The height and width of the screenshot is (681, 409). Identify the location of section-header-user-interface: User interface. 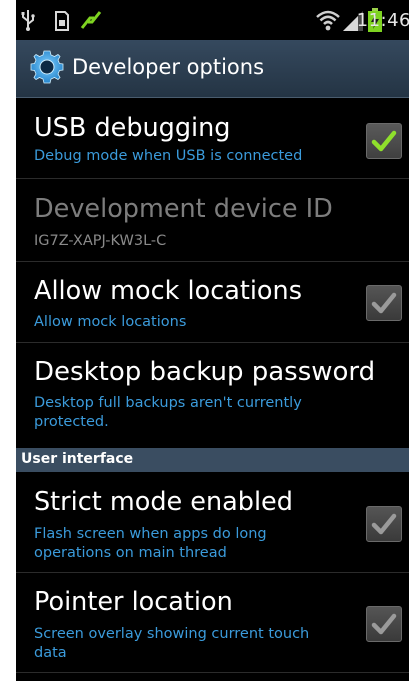
(212, 460).